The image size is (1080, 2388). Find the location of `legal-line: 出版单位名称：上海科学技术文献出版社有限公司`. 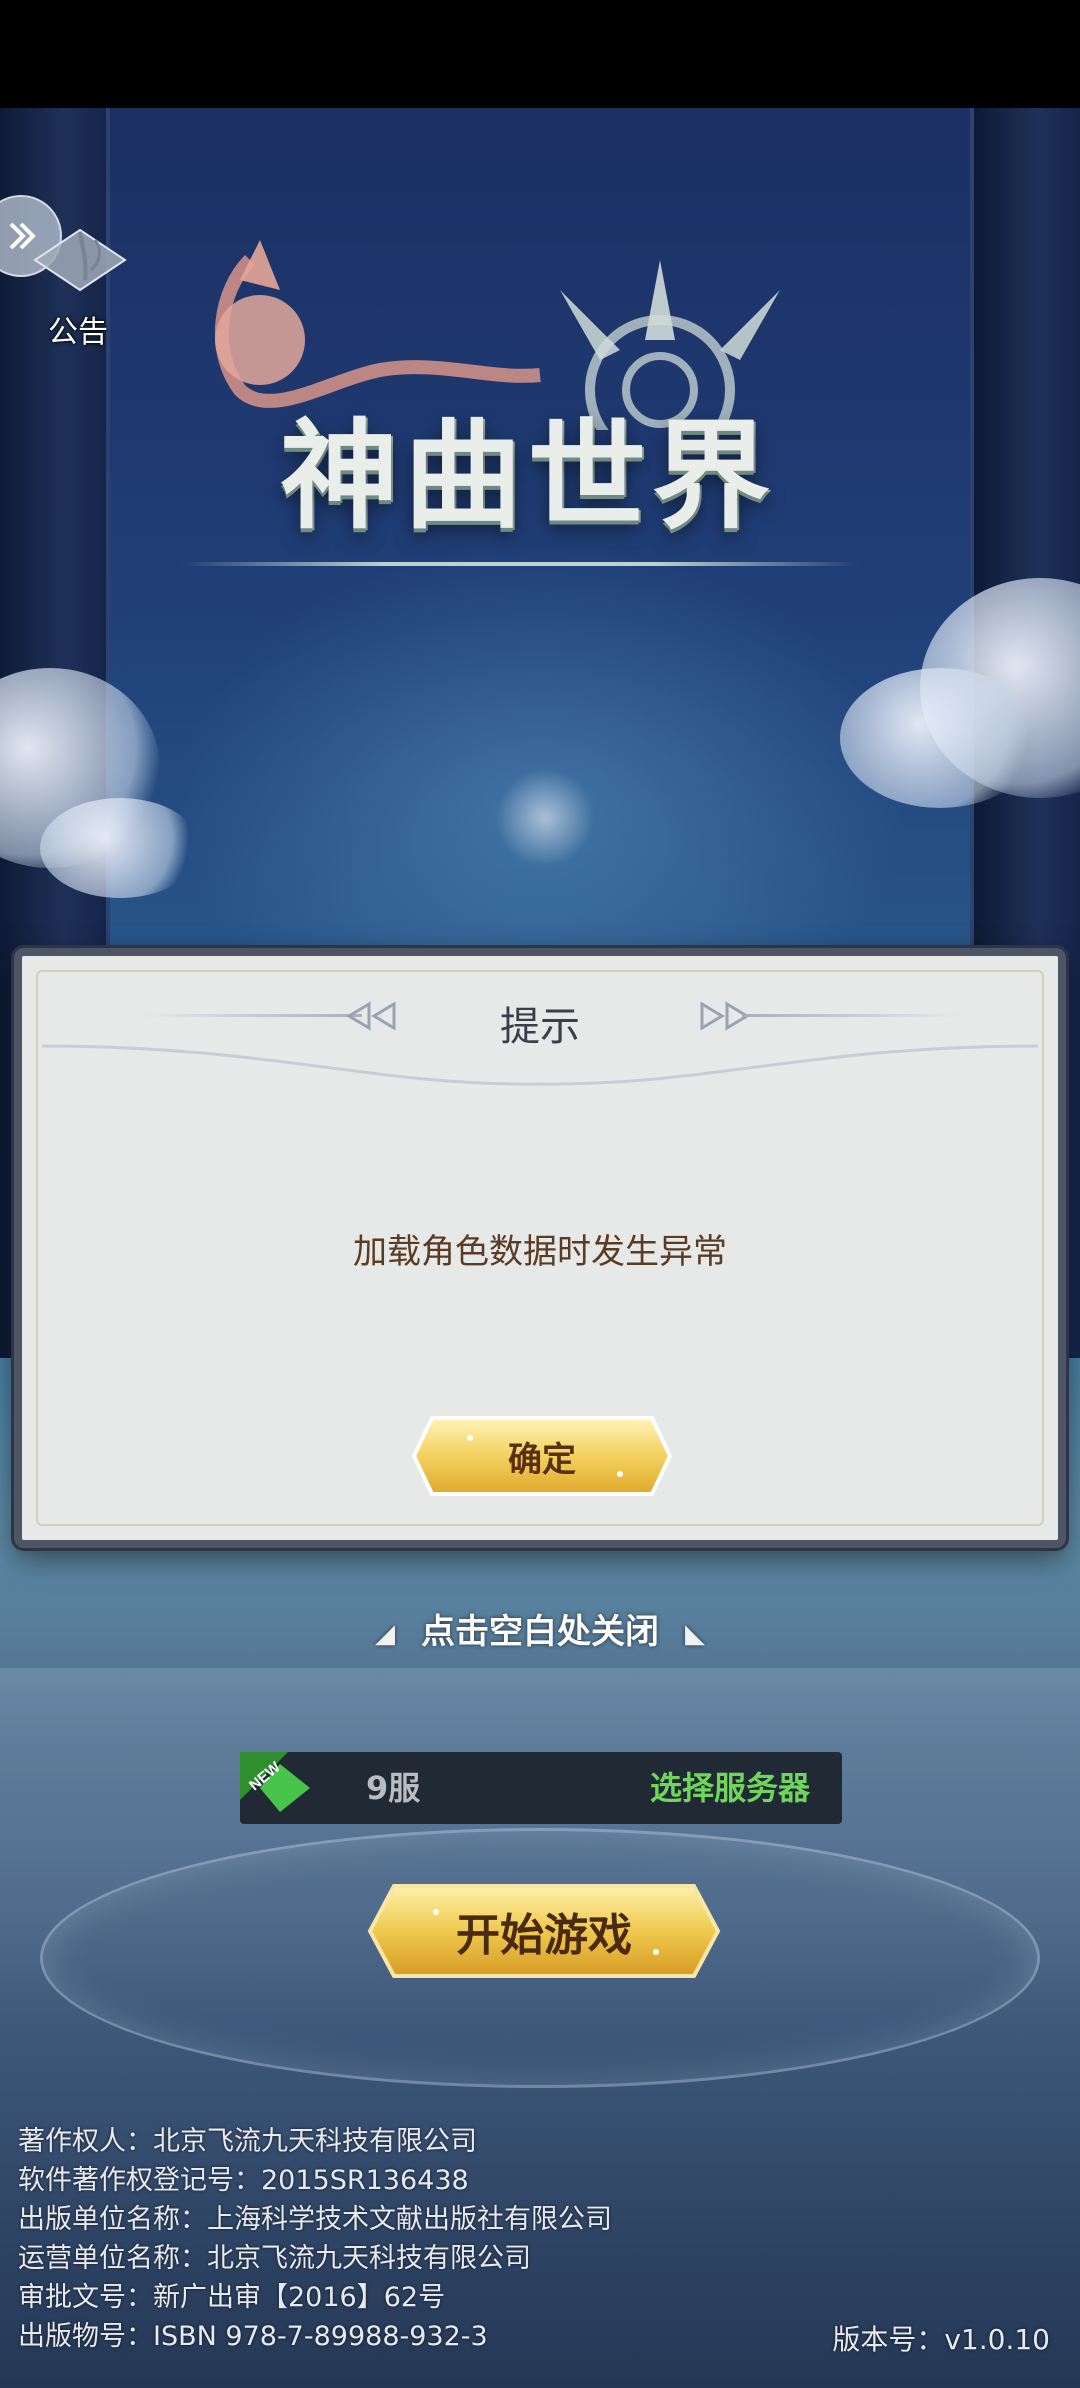

legal-line: 出版单位名称：上海科学技术文献出版社有限公司 is located at coordinates (315, 2219).